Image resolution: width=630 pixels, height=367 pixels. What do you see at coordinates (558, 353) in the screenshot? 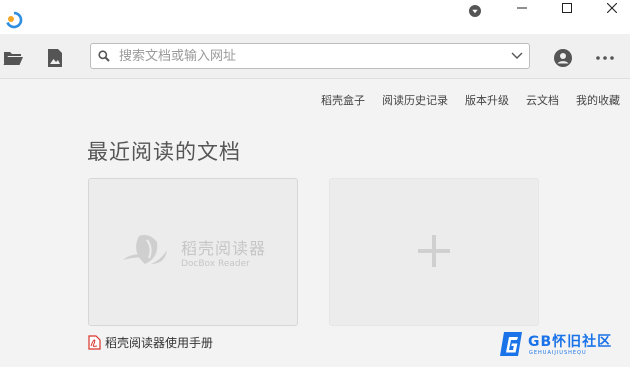
I see `watermark-subtext: GEHUAIJIUSHEQU` at bounding box center [558, 353].